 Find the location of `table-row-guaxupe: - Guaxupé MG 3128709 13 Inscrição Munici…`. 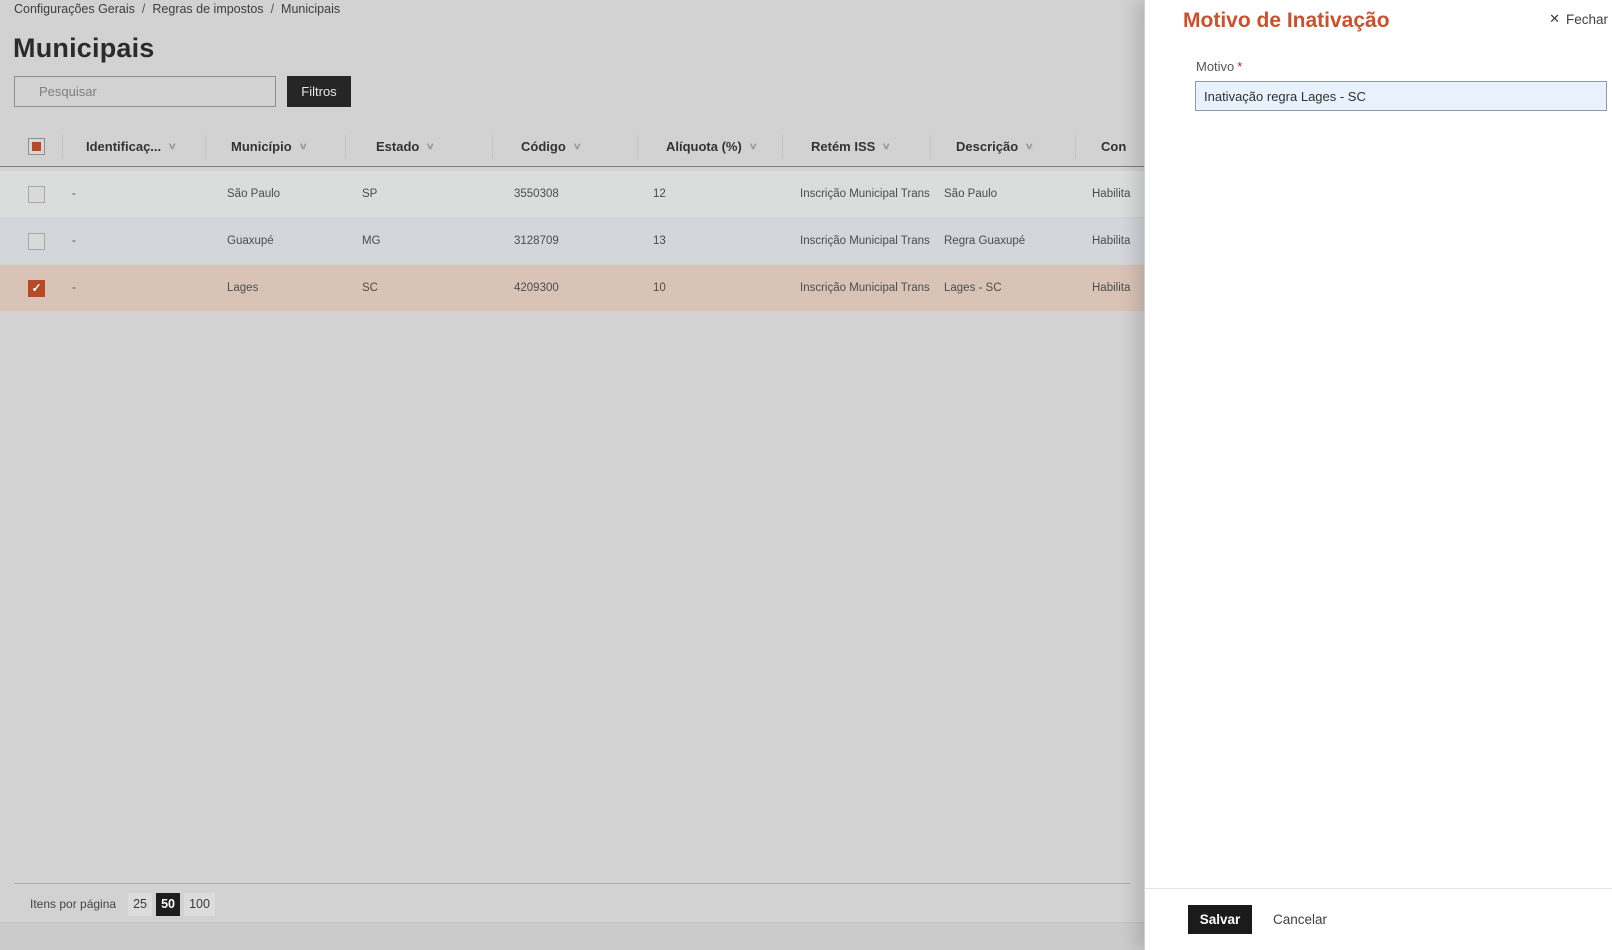

table-row-guaxupe: - Guaxupé MG 3128709 13 Inscrição Munici… is located at coordinates (645, 241).